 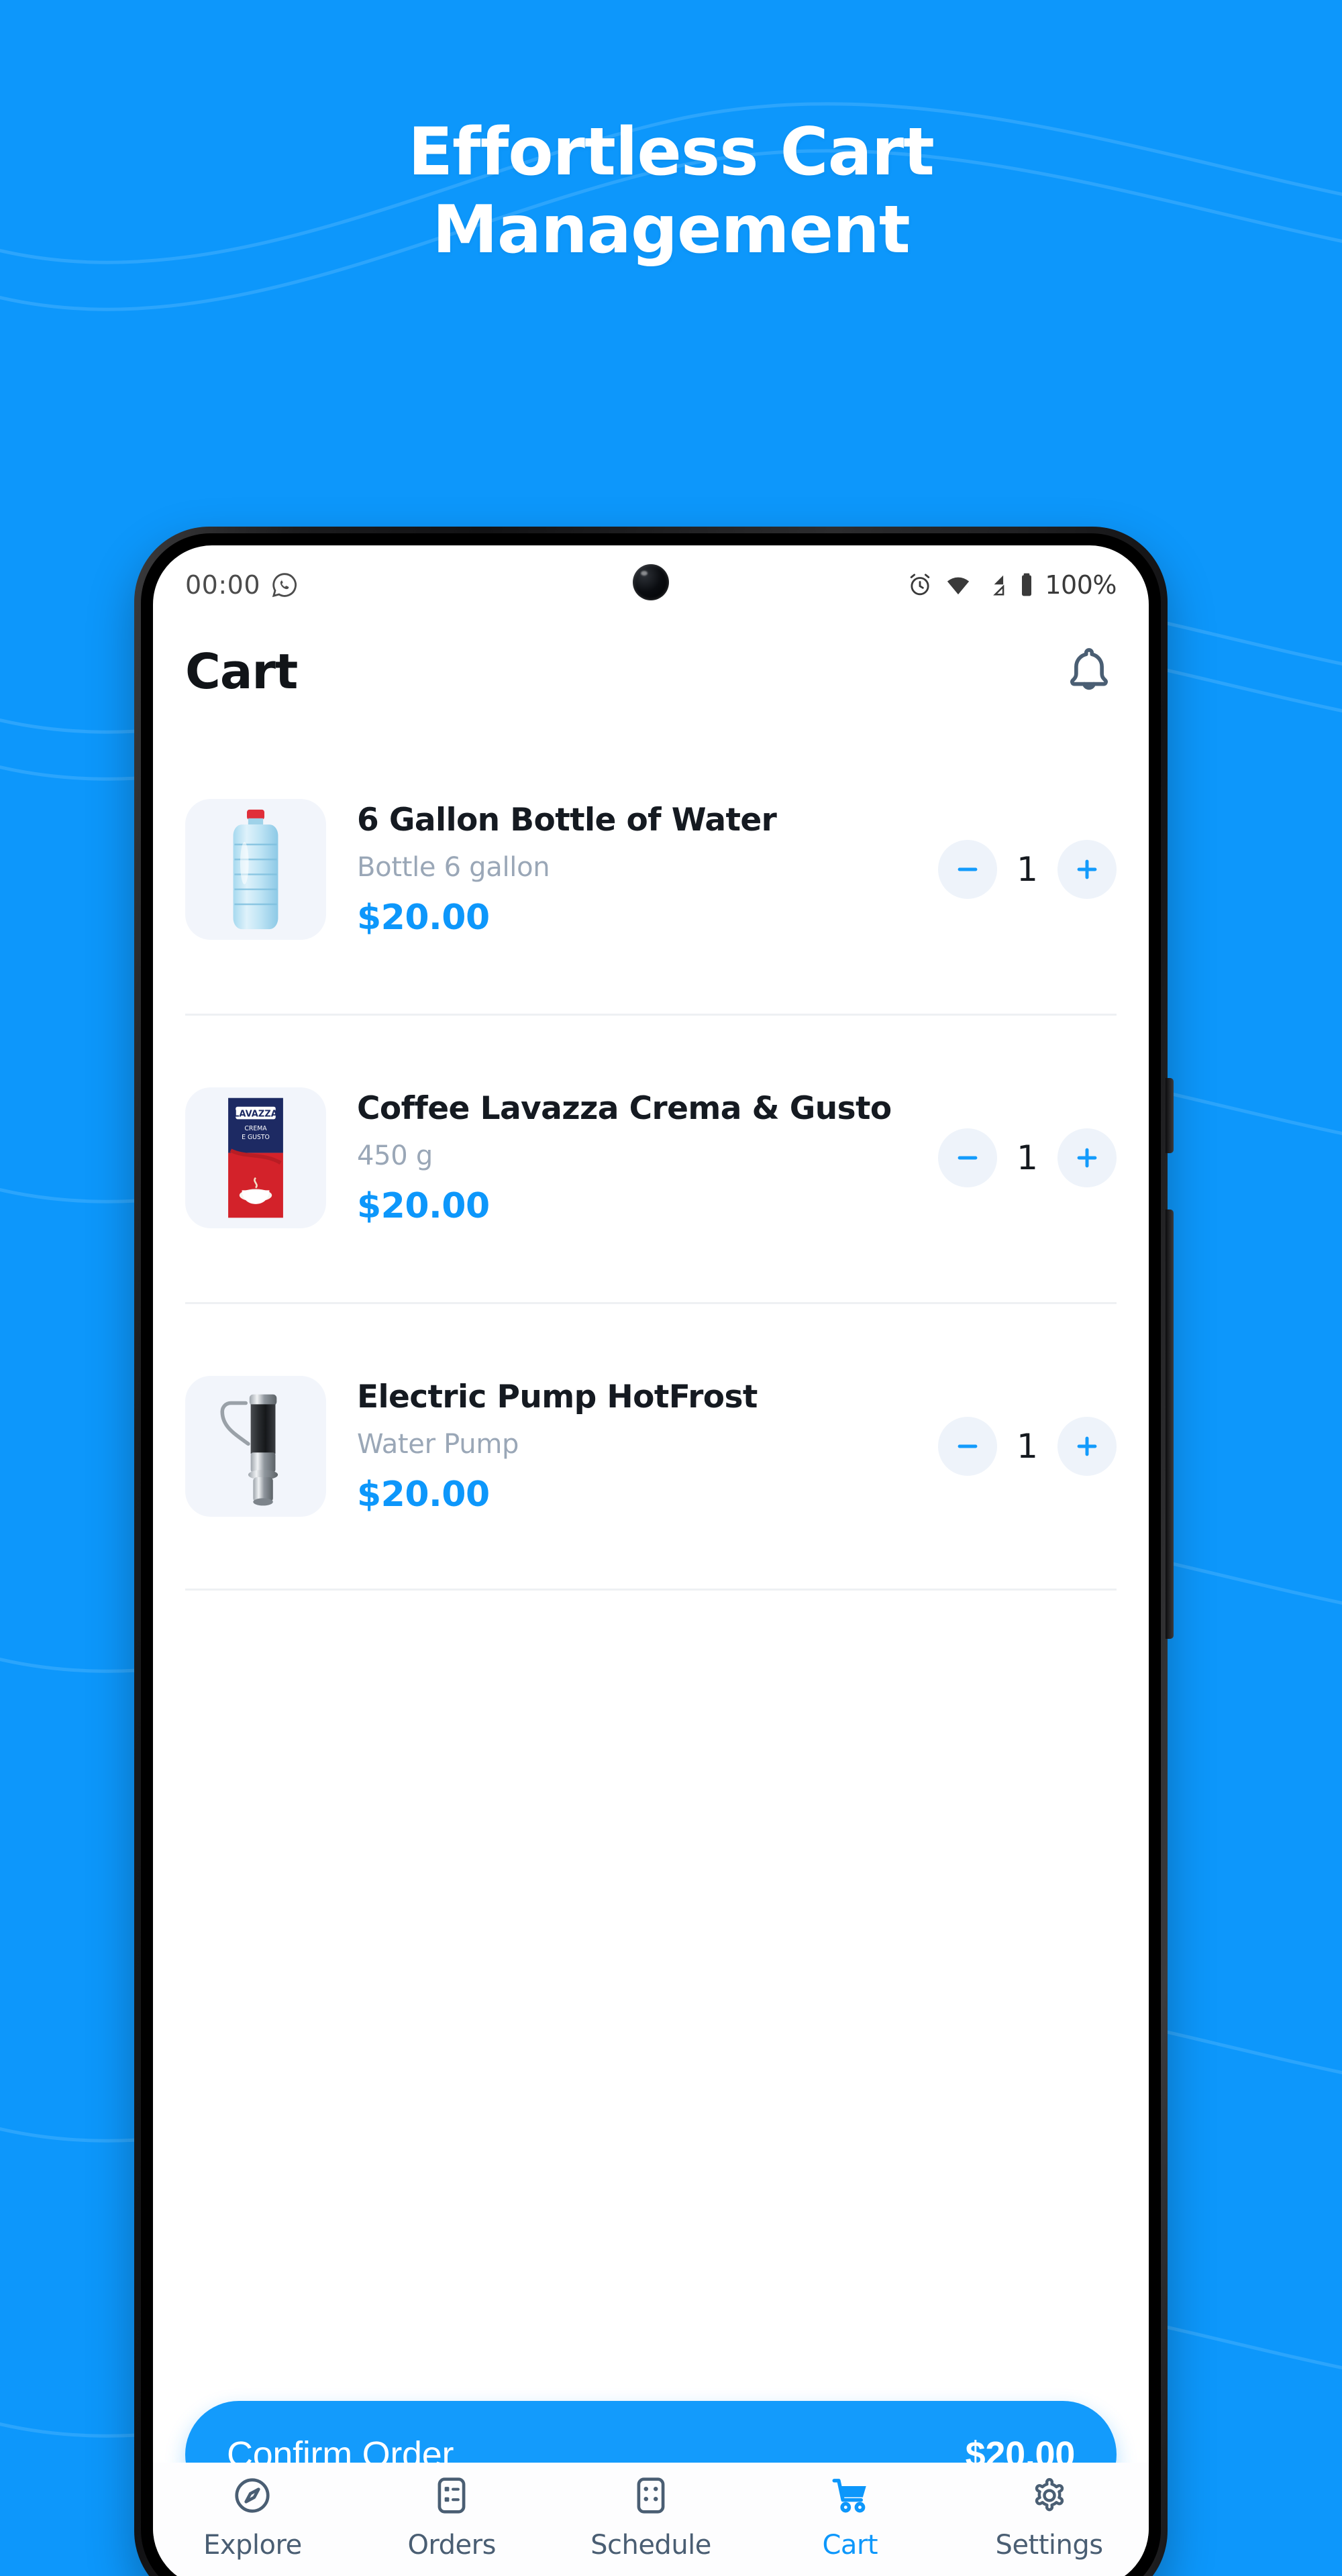 I want to click on svg-text: E GUSTO, so click(x=256, y=1137).